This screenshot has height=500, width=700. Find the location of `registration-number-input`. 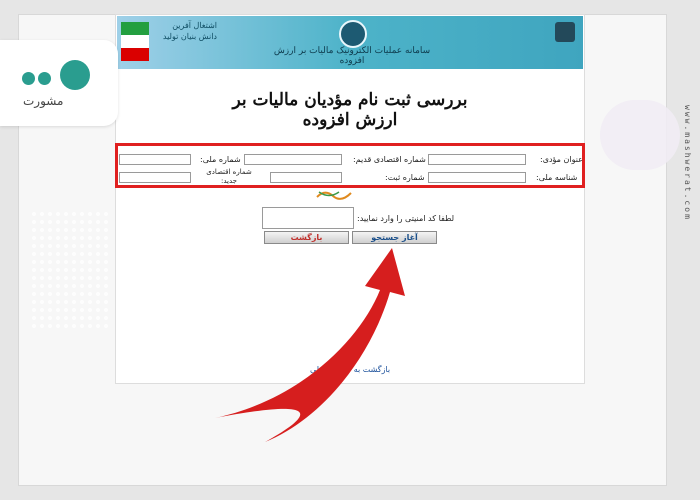

registration-number-input is located at coordinates (306, 177).